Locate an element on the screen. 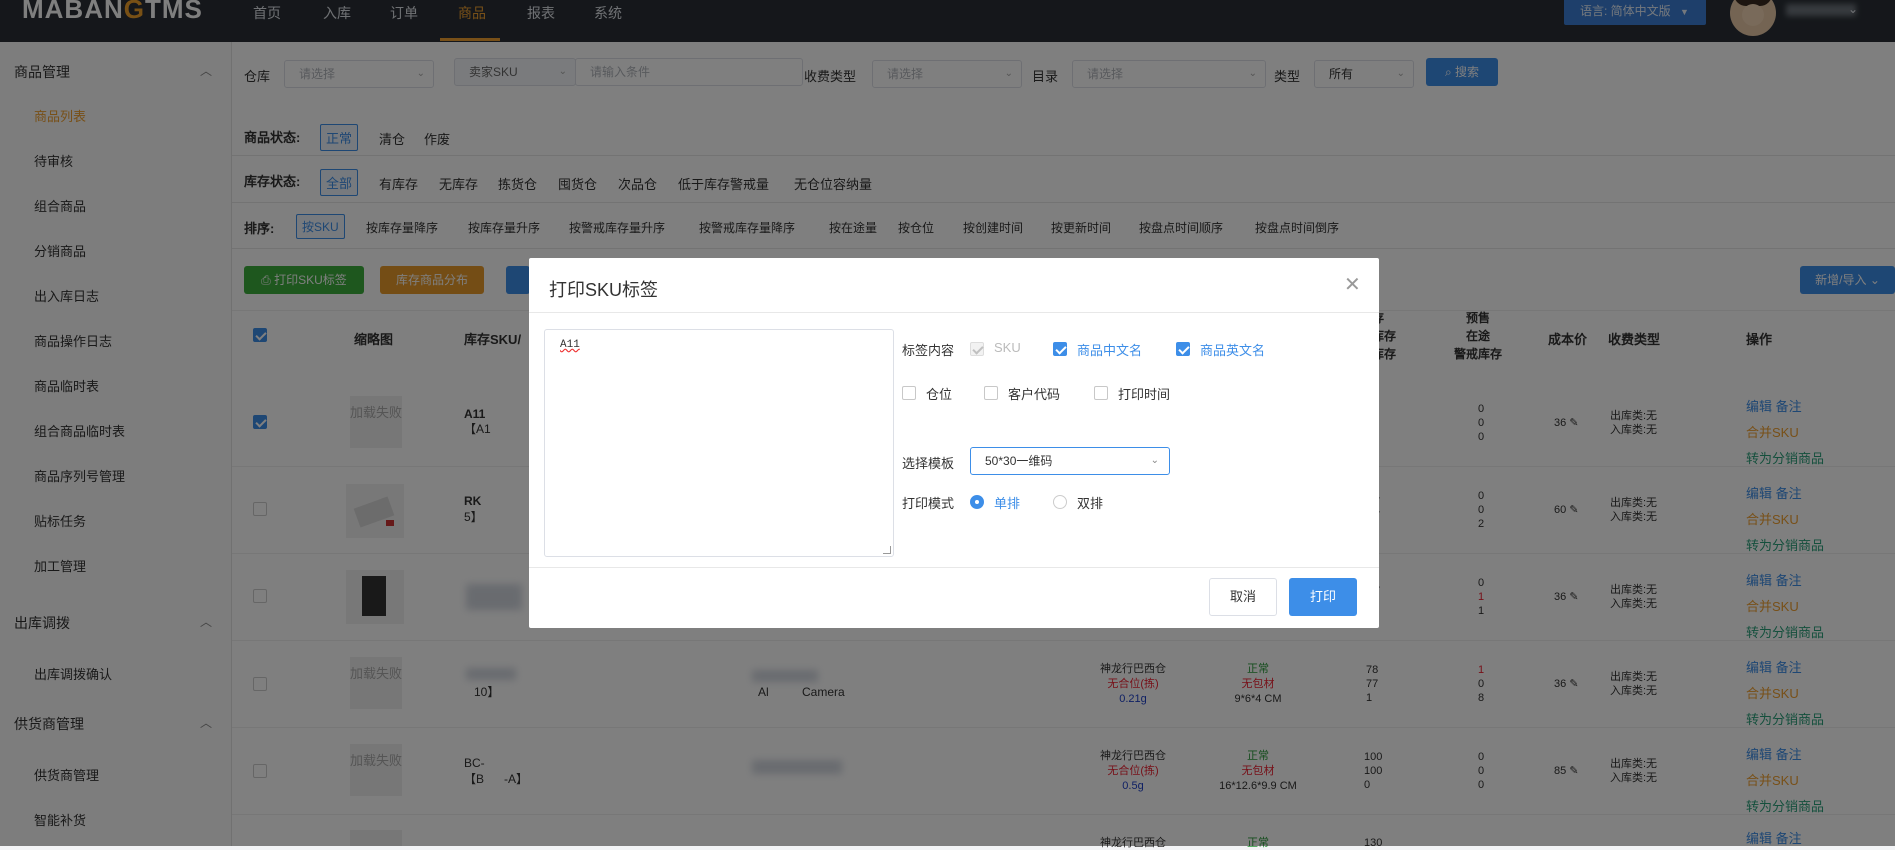  dialog-footer-divider is located at coordinates (954, 567).